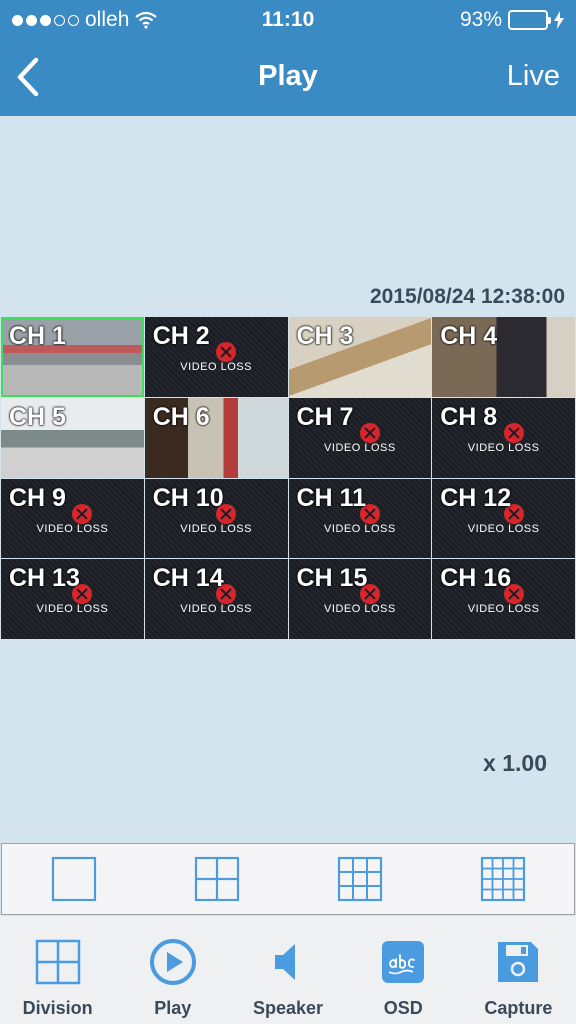  I want to click on grid-4x4-icon, so click(502, 879).